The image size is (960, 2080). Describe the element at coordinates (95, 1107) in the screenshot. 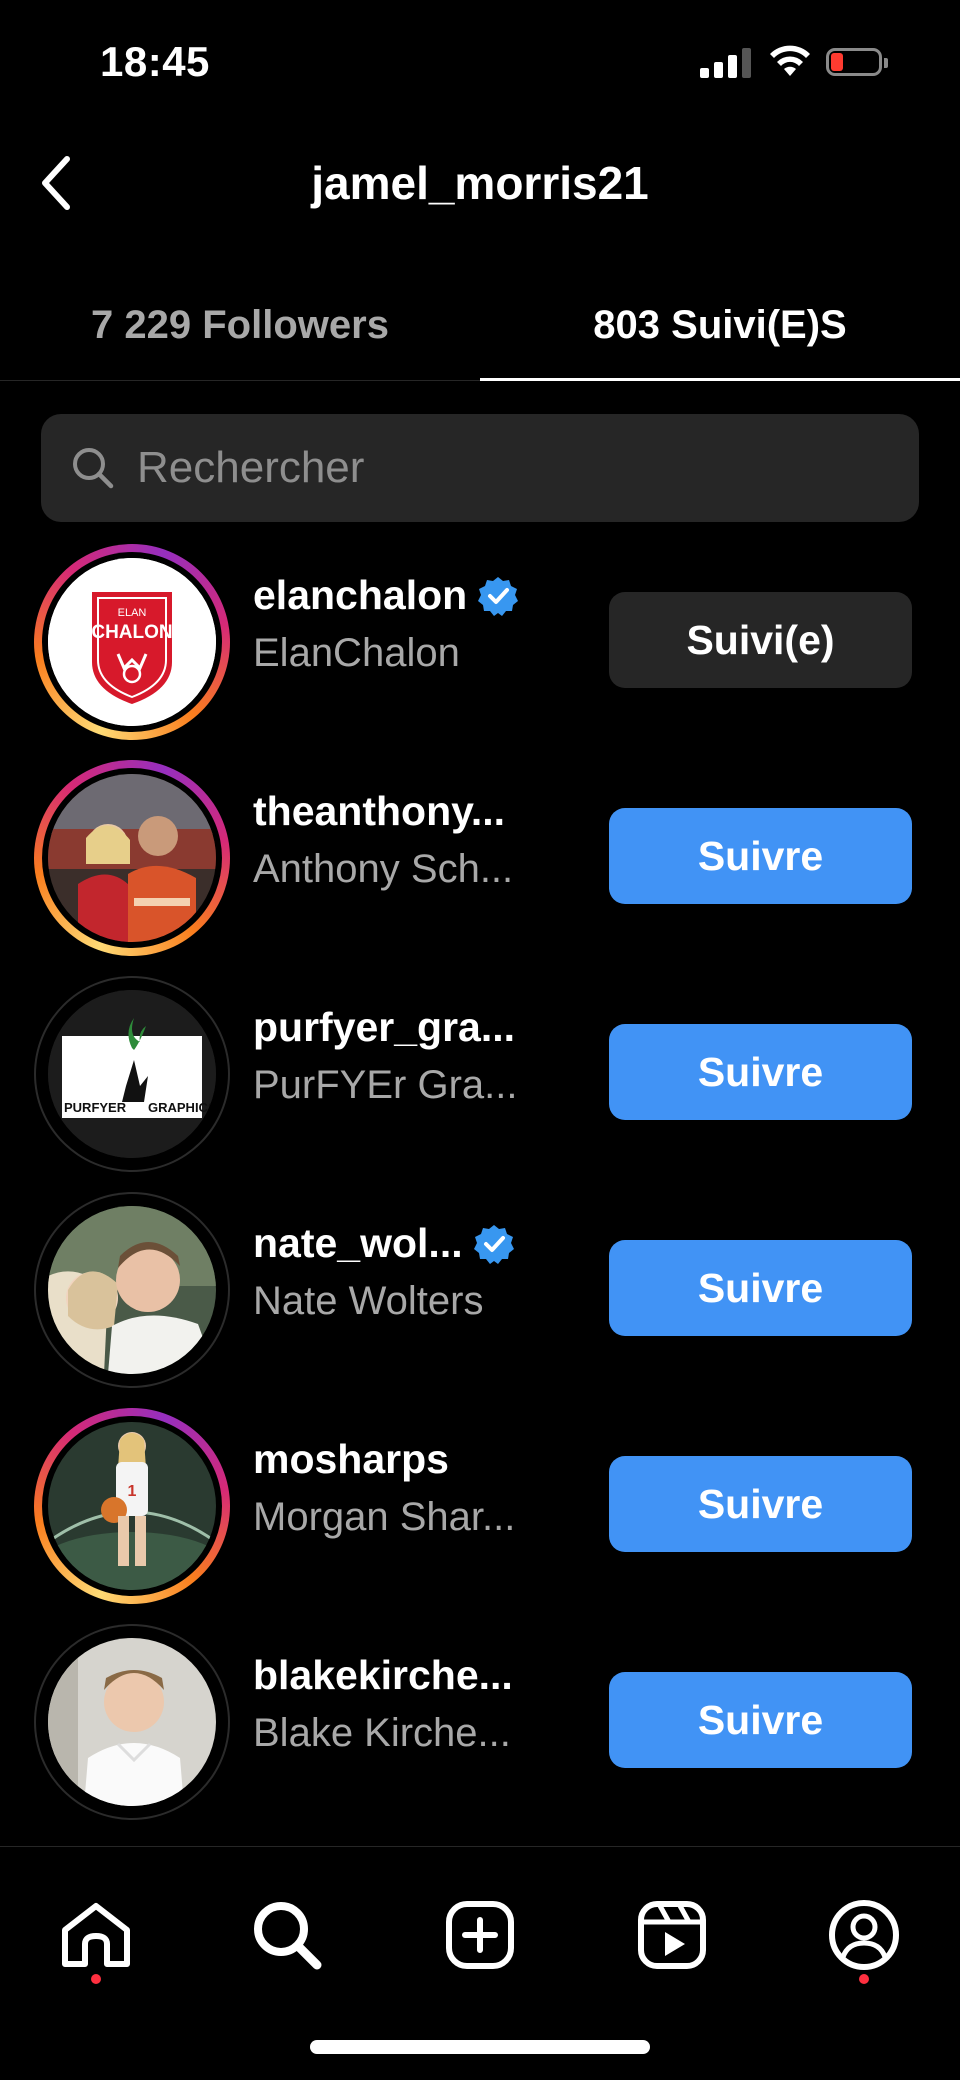

I see `svg-text: PURFYER` at that location.